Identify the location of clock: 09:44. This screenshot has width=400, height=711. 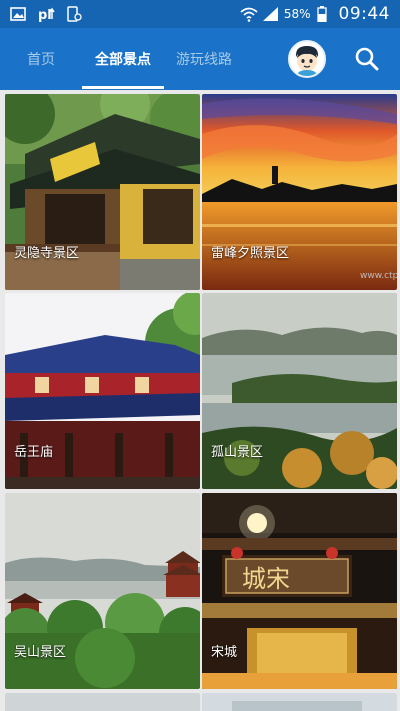
(364, 14).